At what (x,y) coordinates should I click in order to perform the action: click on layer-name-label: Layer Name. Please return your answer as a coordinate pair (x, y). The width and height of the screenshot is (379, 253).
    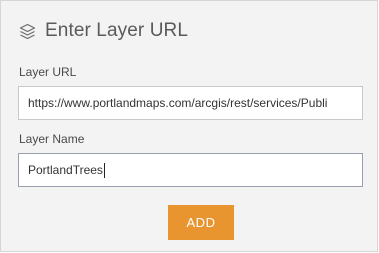
    Looking at the image, I should click on (52, 139).